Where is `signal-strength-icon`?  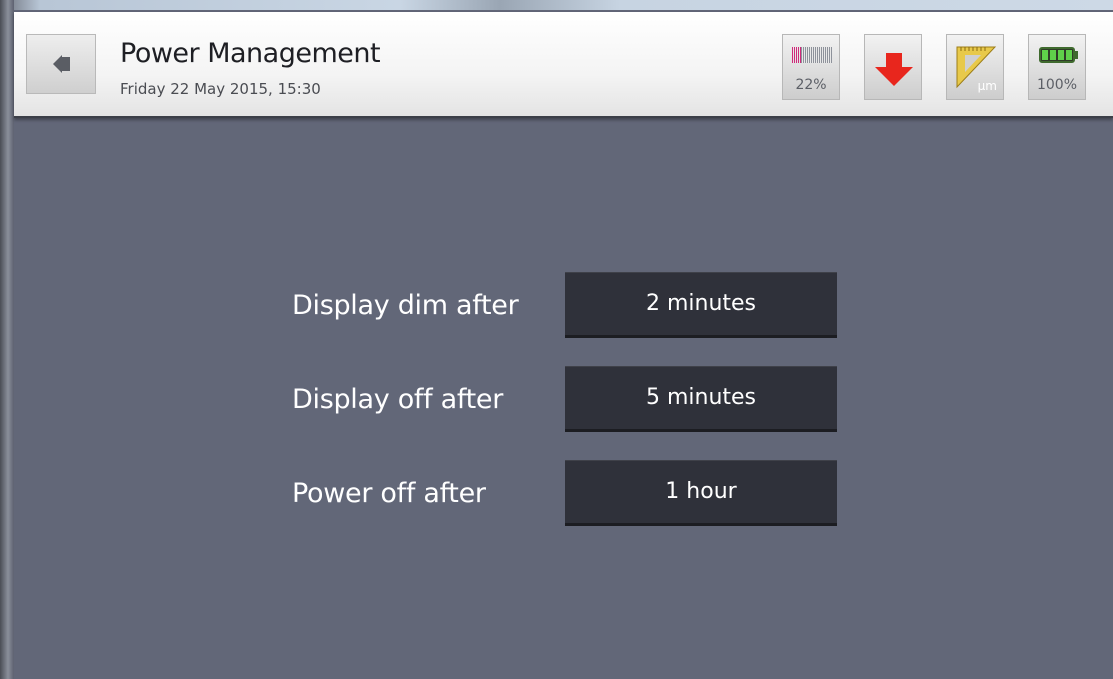 signal-strength-icon is located at coordinates (812, 55).